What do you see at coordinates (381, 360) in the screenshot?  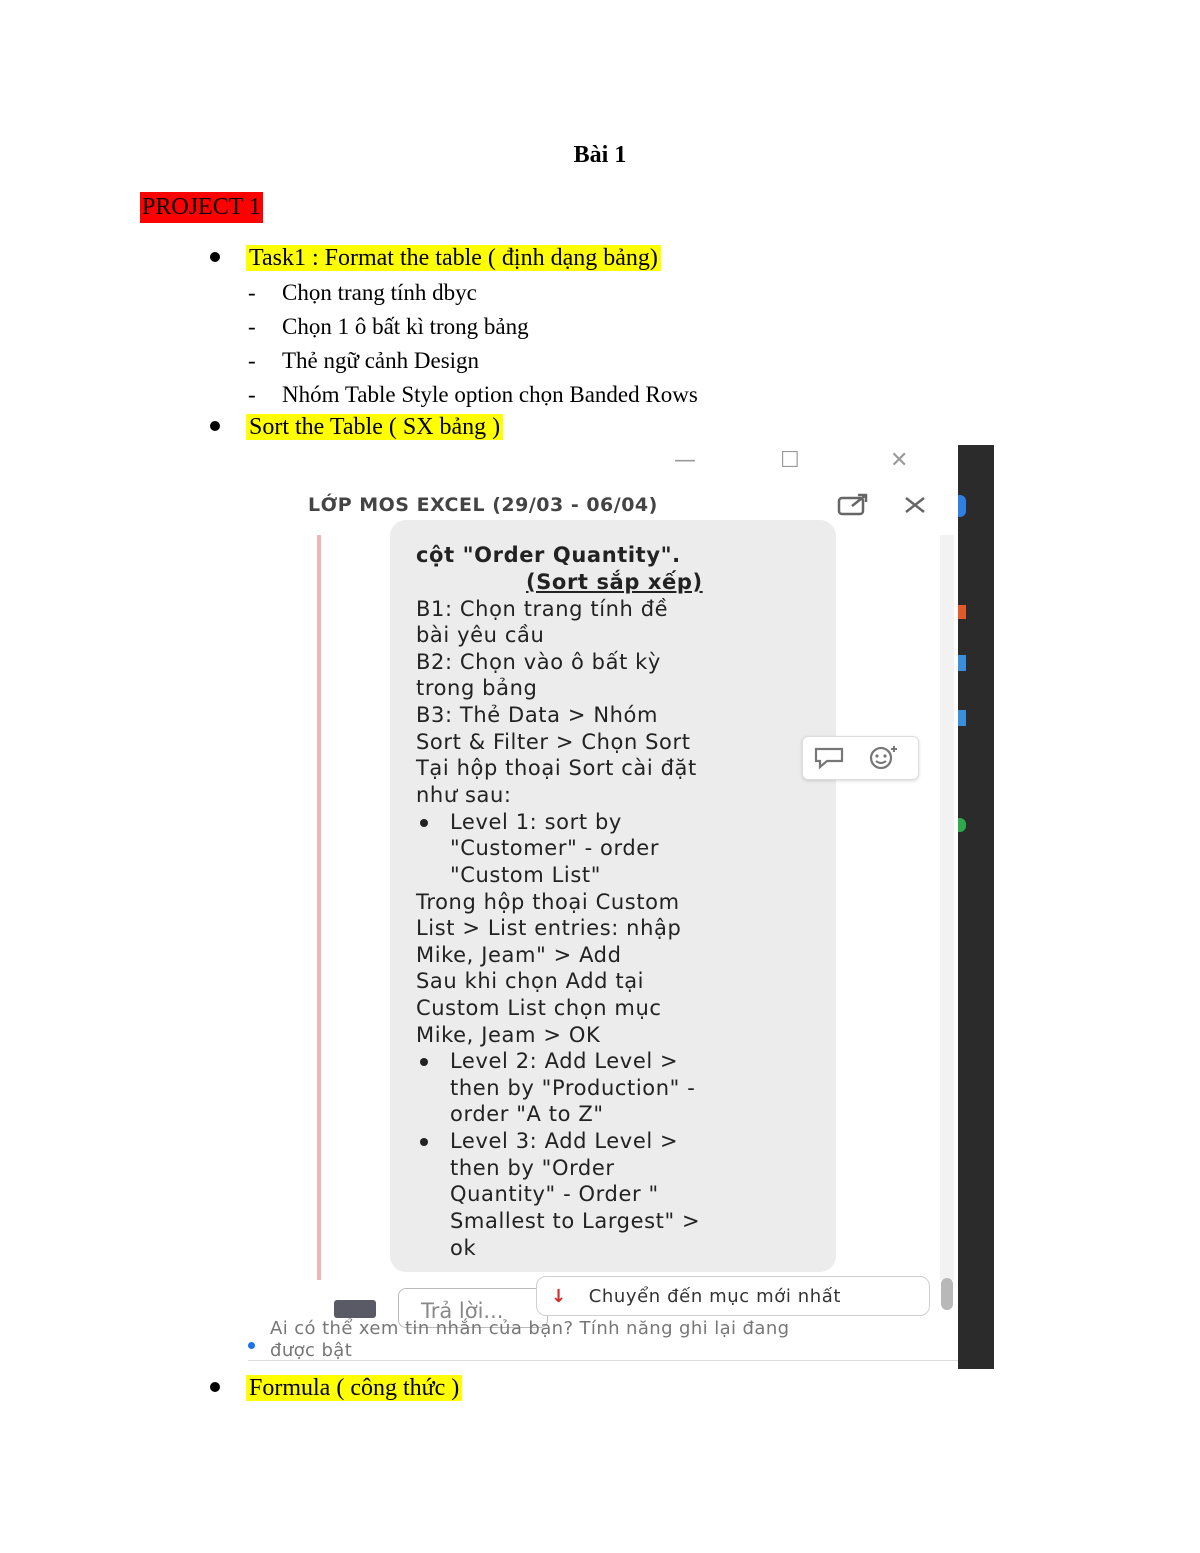 I see `step-text: Thẻ ngữ cảnh Design` at bounding box center [381, 360].